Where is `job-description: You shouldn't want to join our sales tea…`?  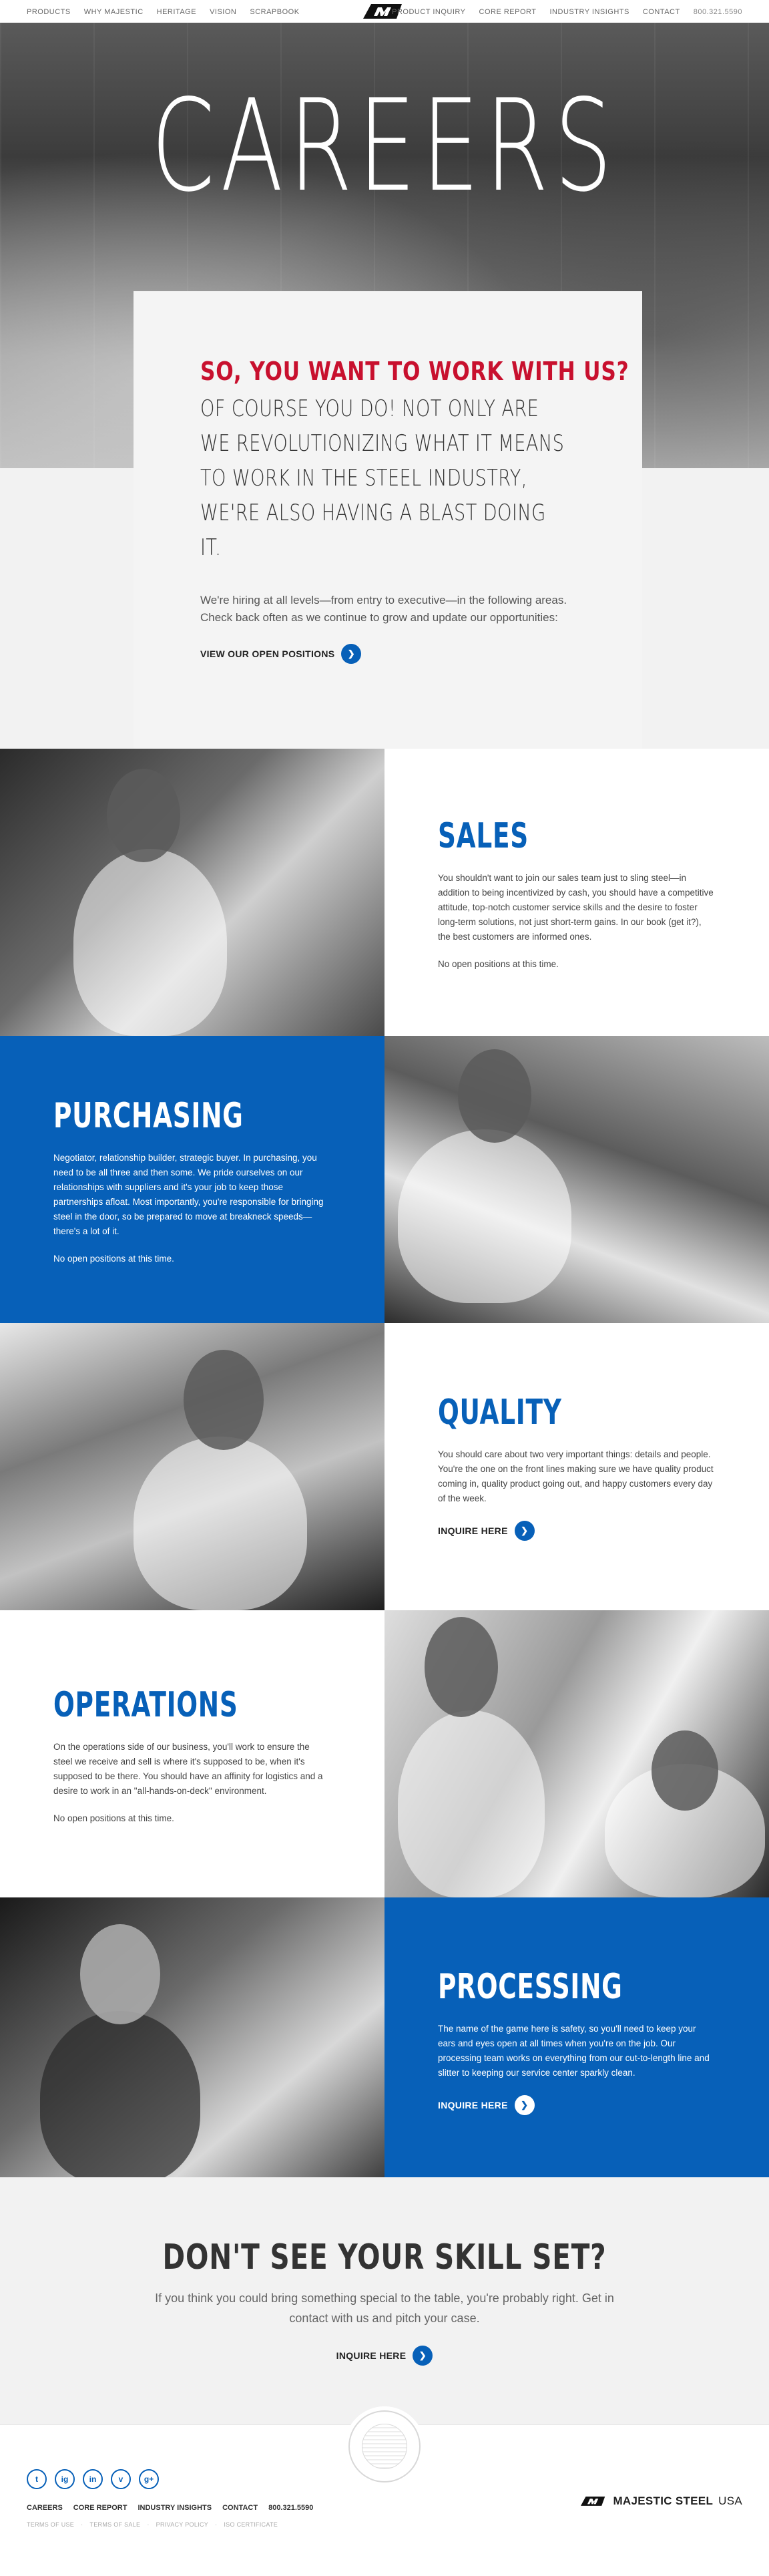
job-description: You shouldn't want to join our sales tea… is located at coordinates (576, 907).